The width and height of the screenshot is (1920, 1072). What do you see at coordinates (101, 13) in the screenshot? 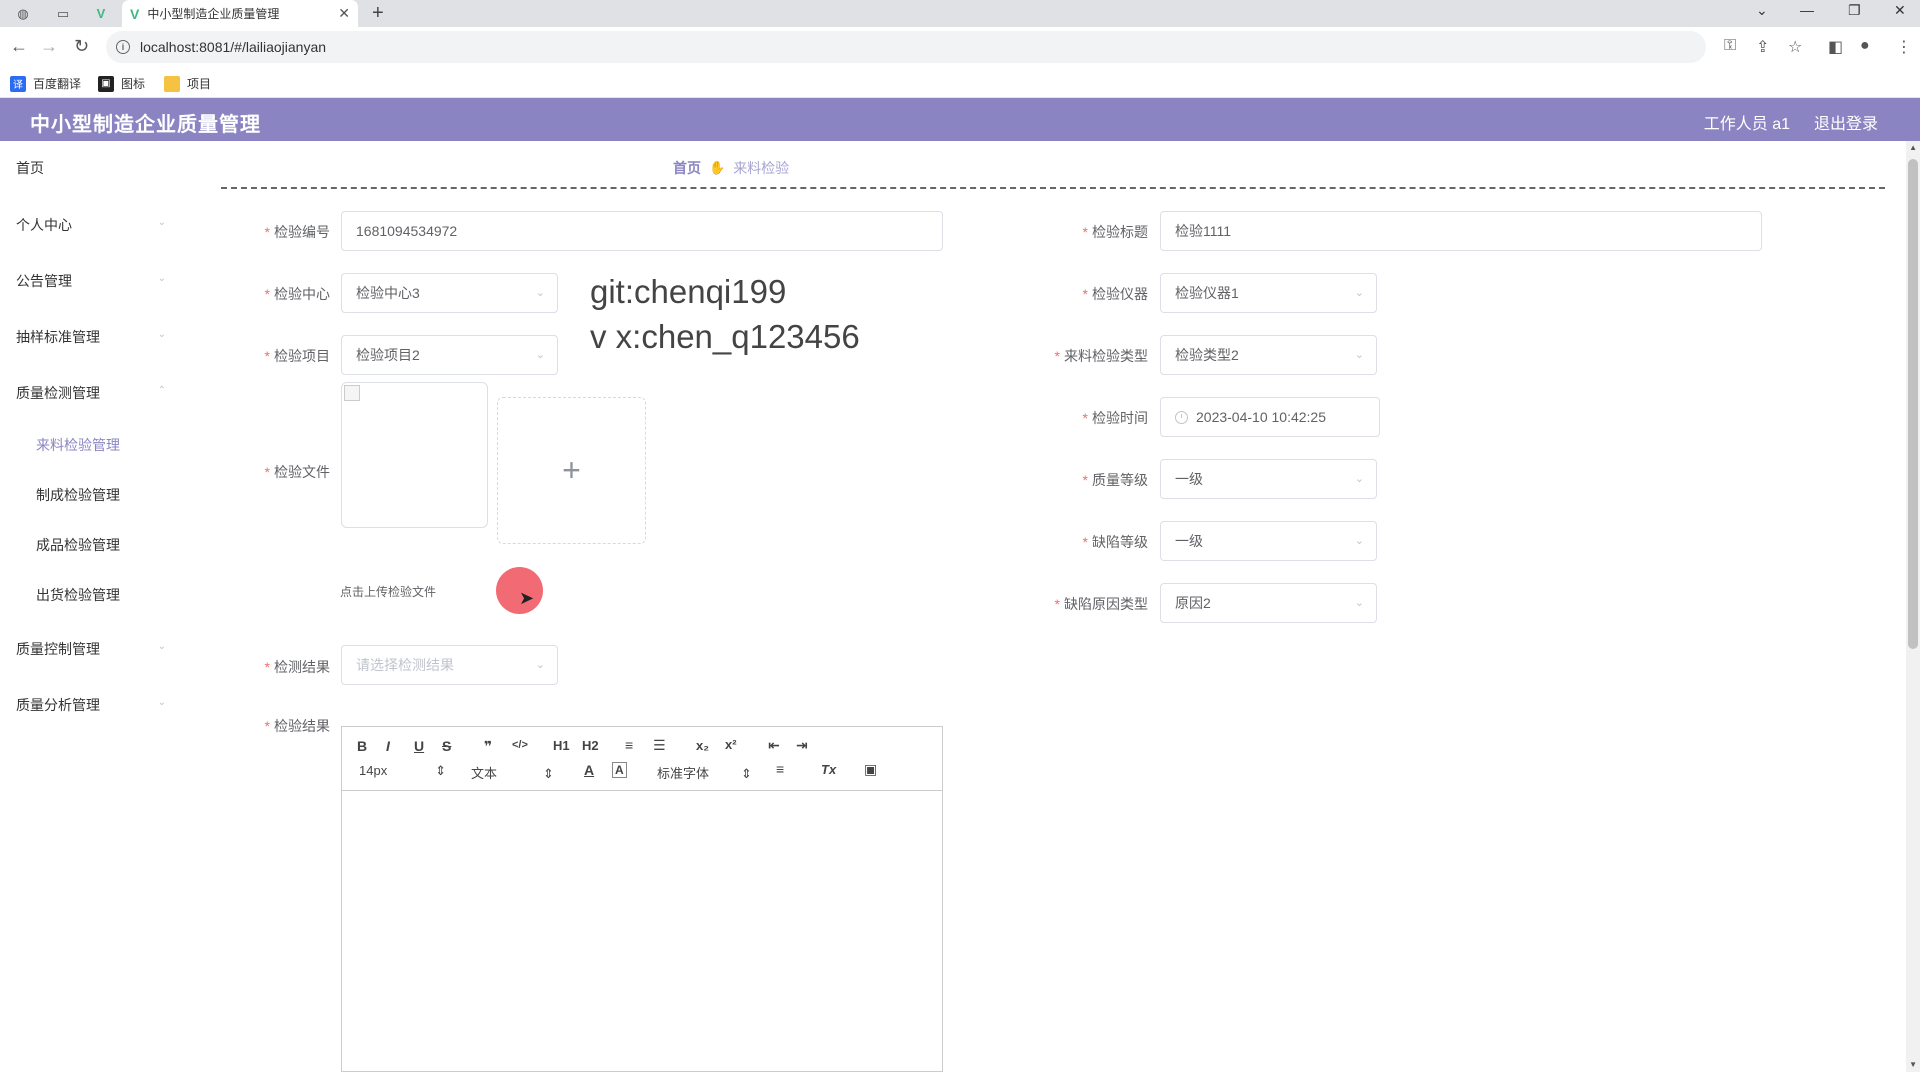
I see `vue-tab-icon: V` at bounding box center [101, 13].